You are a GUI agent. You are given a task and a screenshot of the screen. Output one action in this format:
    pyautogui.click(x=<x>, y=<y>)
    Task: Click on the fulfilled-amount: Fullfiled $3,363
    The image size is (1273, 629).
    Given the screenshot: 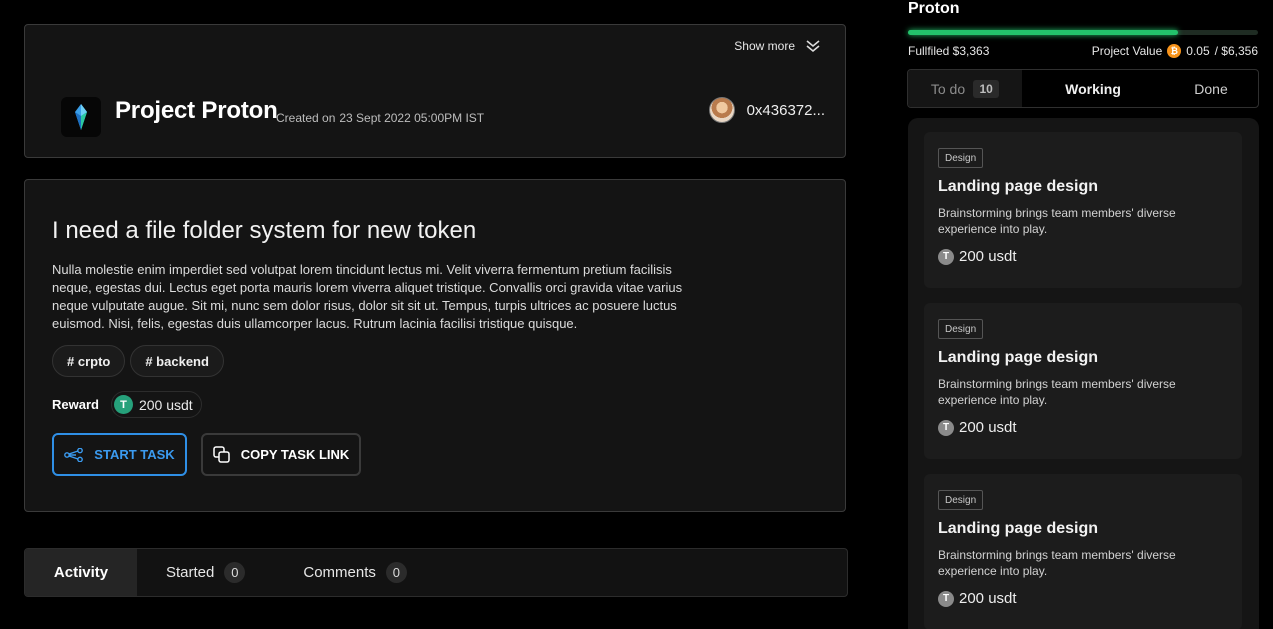 What is the action you would take?
    pyautogui.click(x=949, y=51)
    